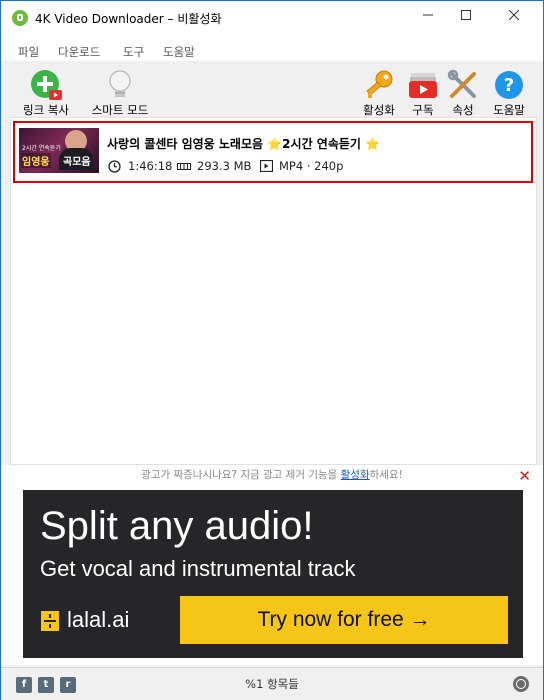 The width and height of the screenshot is (544, 700). Describe the element at coordinates (379, 110) in the screenshot. I see `activate-label: 활성화` at that location.